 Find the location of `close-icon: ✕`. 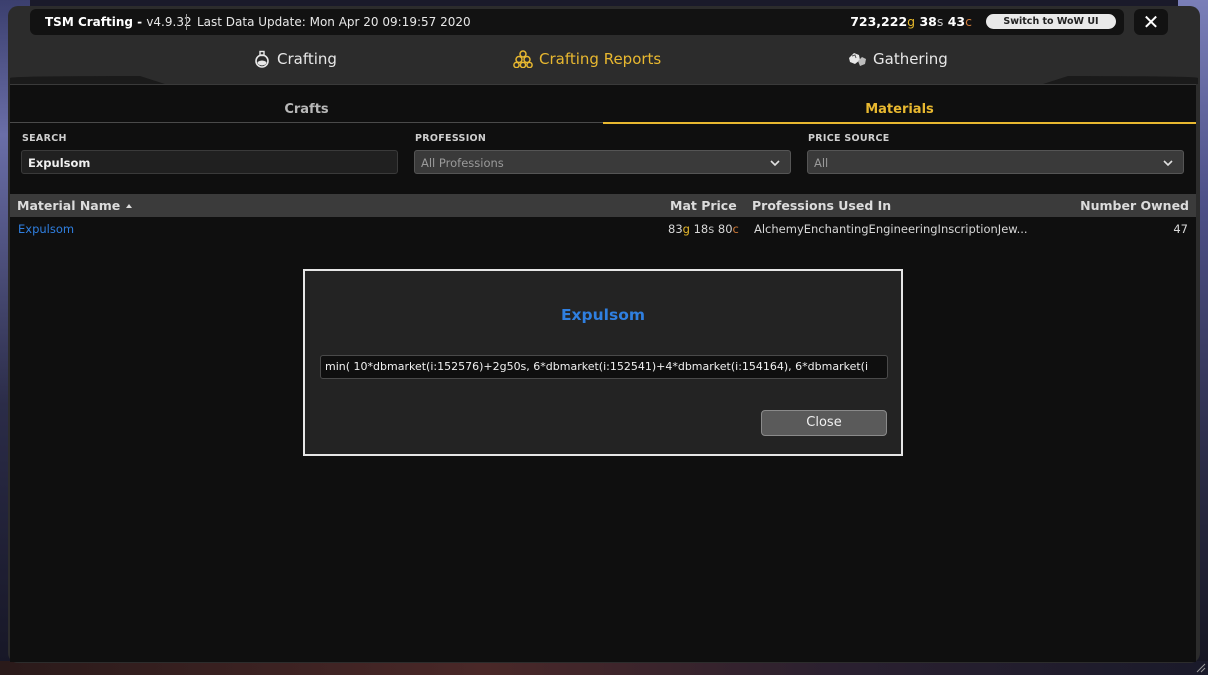

close-icon: ✕ is located at coordinates (1151, 22).